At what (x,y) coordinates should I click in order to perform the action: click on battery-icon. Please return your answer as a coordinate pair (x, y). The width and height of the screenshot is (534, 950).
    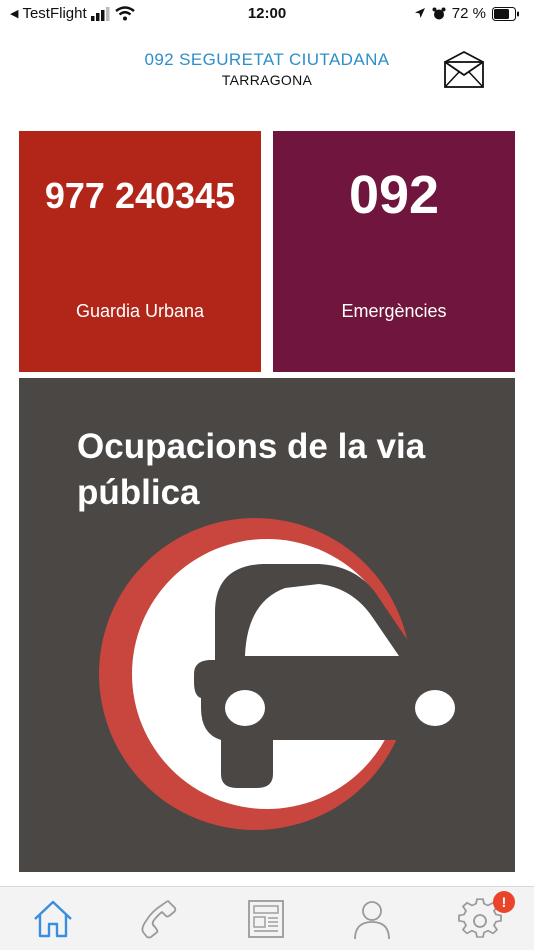
    Looking at the image, I should click on (505, 13).